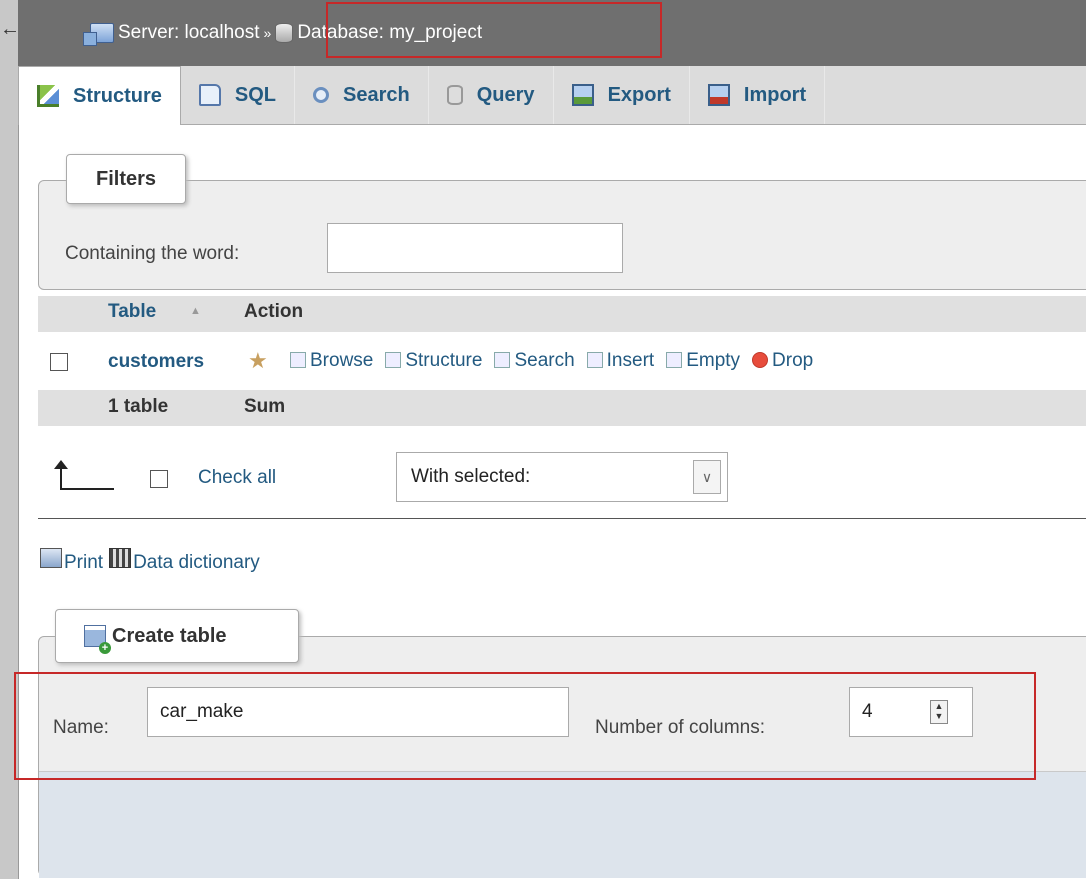 The width and height of the screenshot is (1086, 879). Describe the element at coordinates (189, 33) in the screenshot. I see `breadcrumb-server: Server: localhost` at that location.